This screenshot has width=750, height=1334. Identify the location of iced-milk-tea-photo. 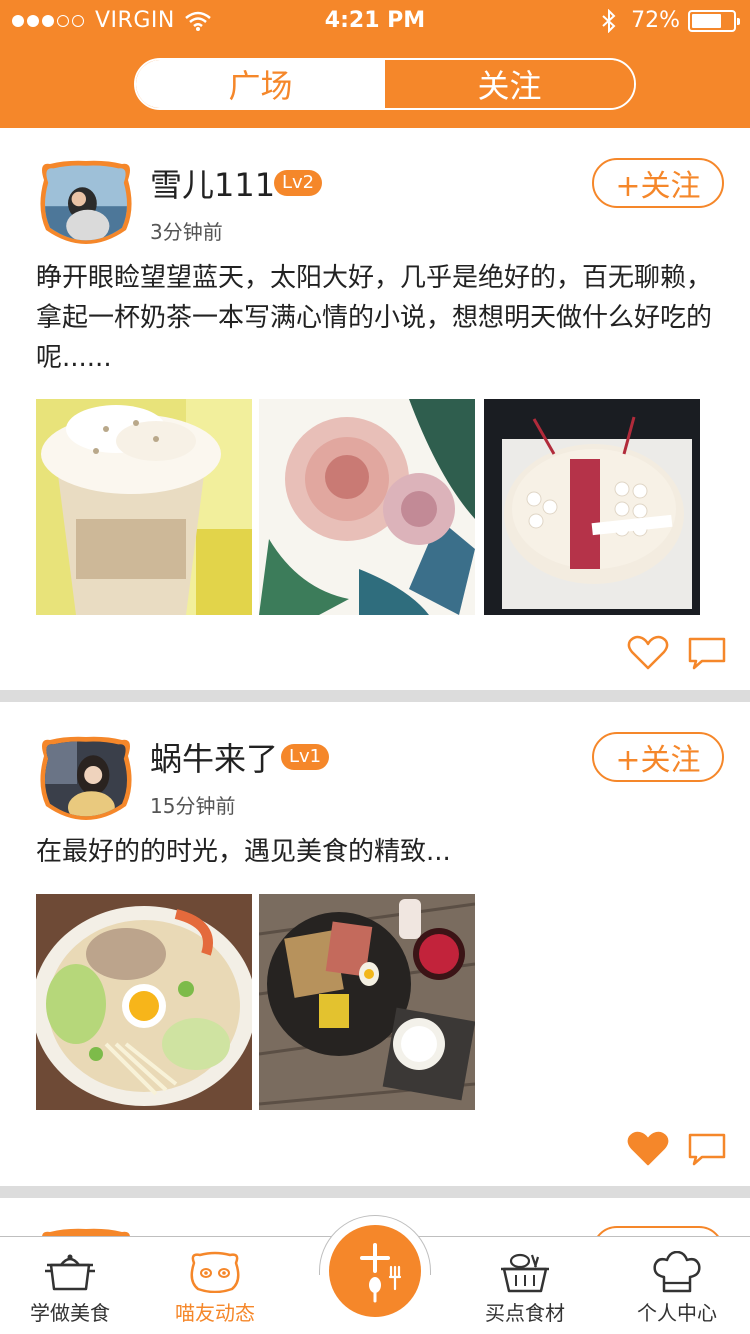
(144, 507).